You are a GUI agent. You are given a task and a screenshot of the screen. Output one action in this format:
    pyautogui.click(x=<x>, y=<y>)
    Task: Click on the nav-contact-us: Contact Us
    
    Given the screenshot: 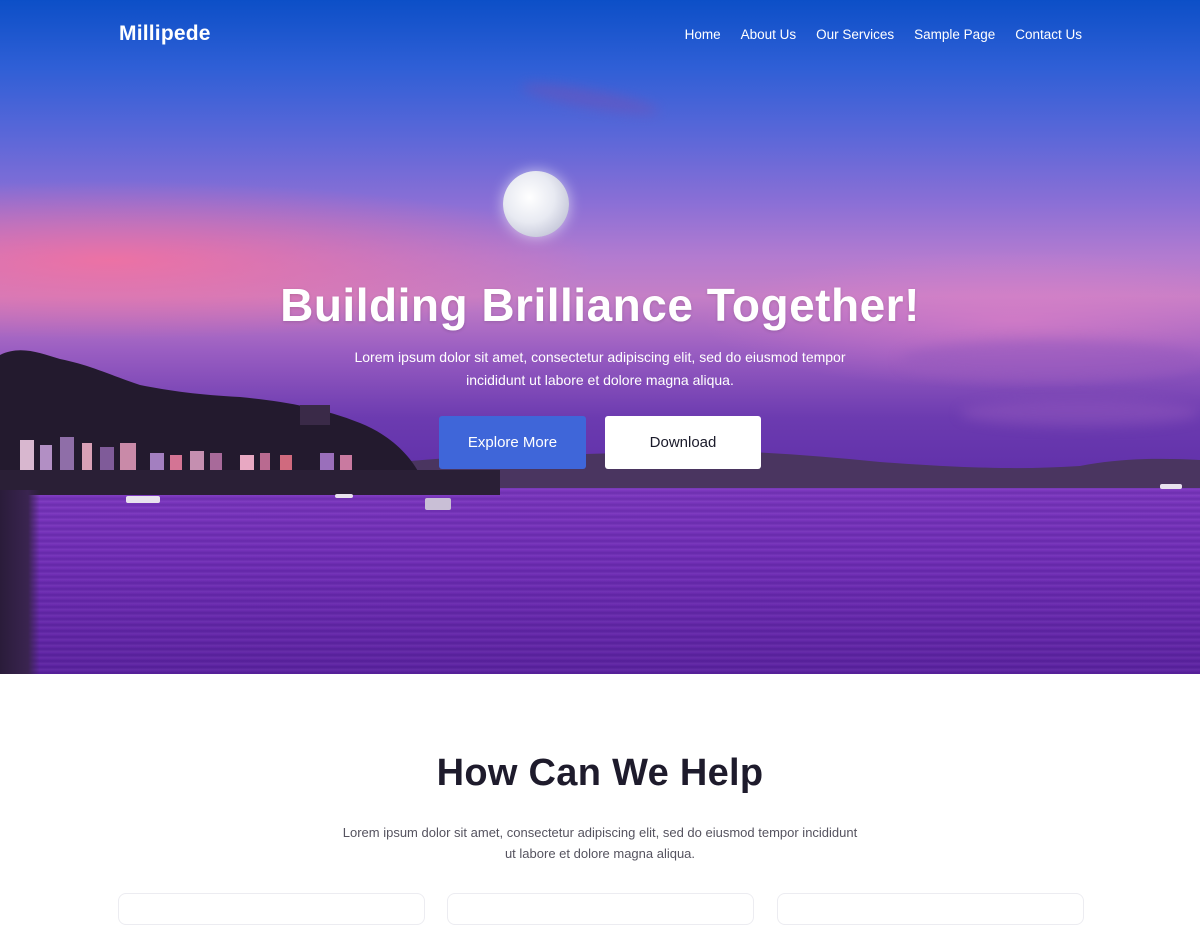 What is the action you would take?
    pyautogui.click(x=1048, y=34)
    